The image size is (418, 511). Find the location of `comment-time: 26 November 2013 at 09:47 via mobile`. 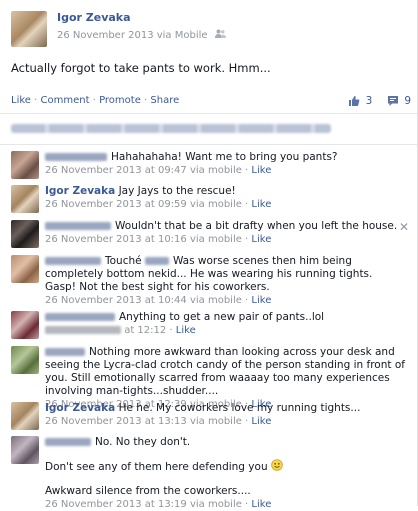

comment-time: 26 November 2013 at 09:47 via mobile is located at coordinates (143, 170).